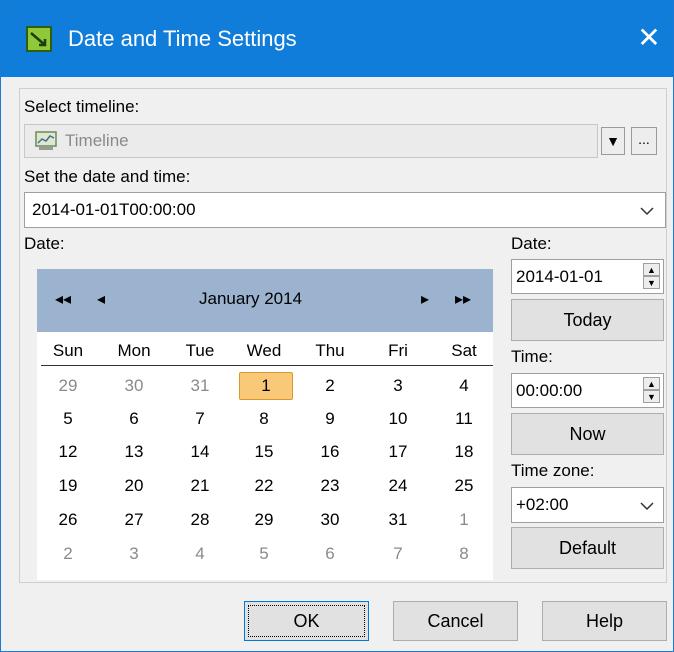 Image resolution: width=674 pixels, height=652 pixels. Describe the element at coordinates (63, 299) in the screenshot. I see `prev-year-icon: ◂◂` at that location.